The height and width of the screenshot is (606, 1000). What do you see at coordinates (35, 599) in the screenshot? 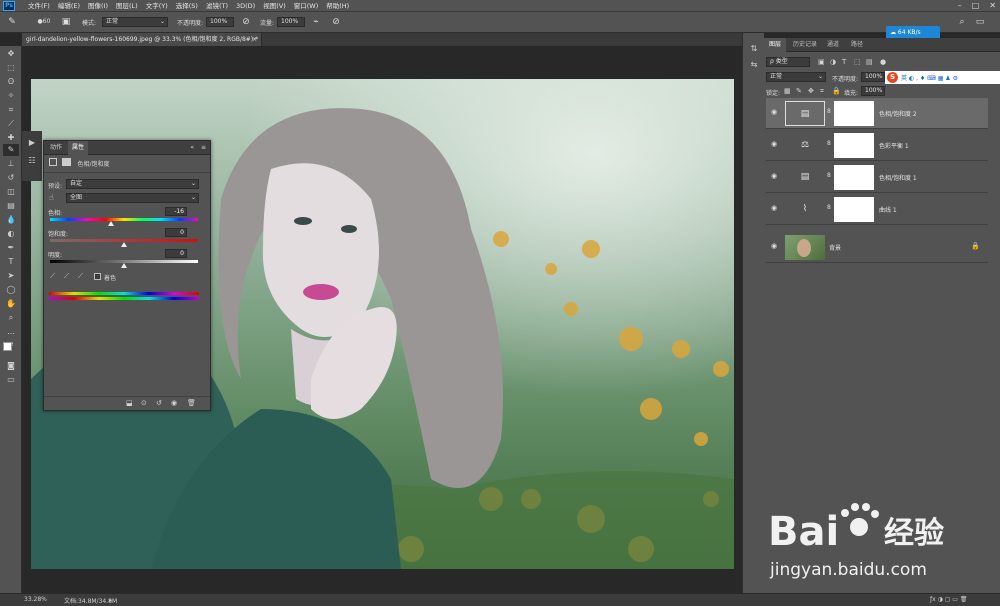
I see `zoom-level: 33.28%` at bounding box center [35, 599].